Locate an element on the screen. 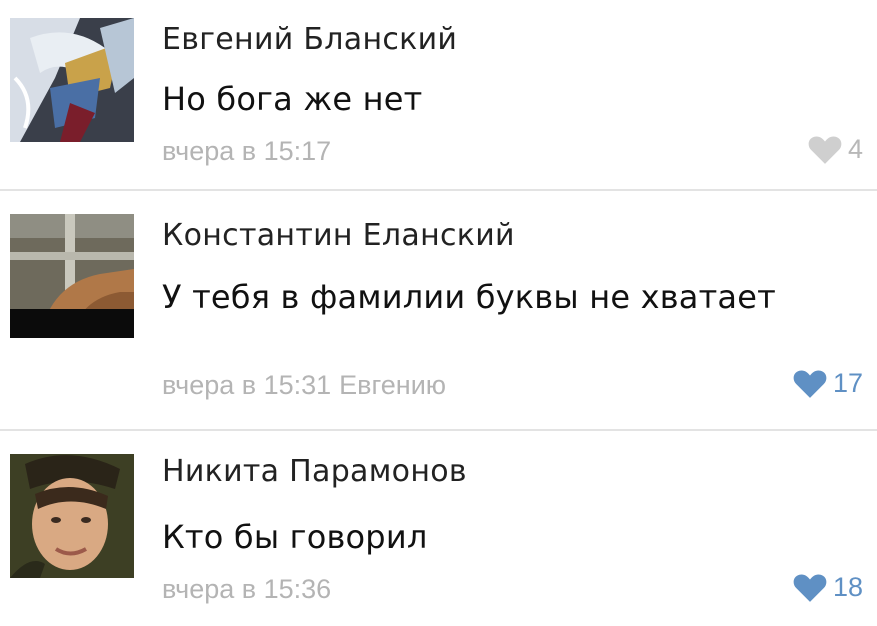  comment-meta: вчера в 15:36 is located at coordinates (246, 589).